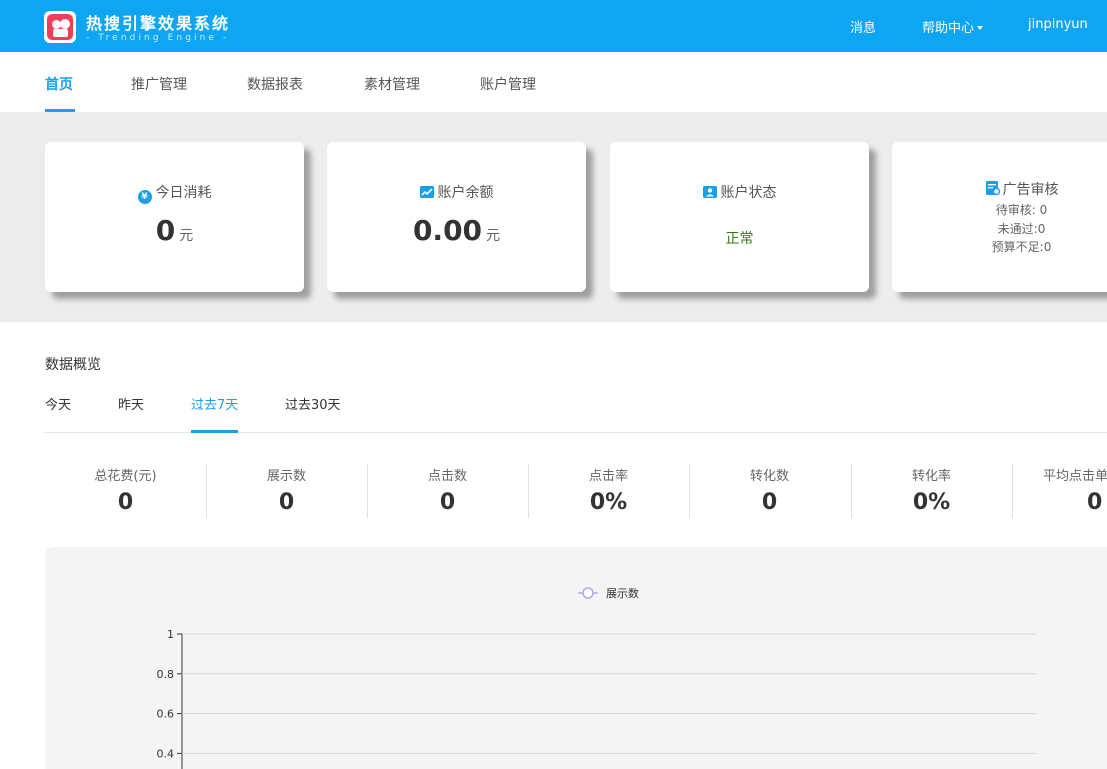 The image size is (1107, 769). I want to click on y-tick-label: 1, so click(170, 634).